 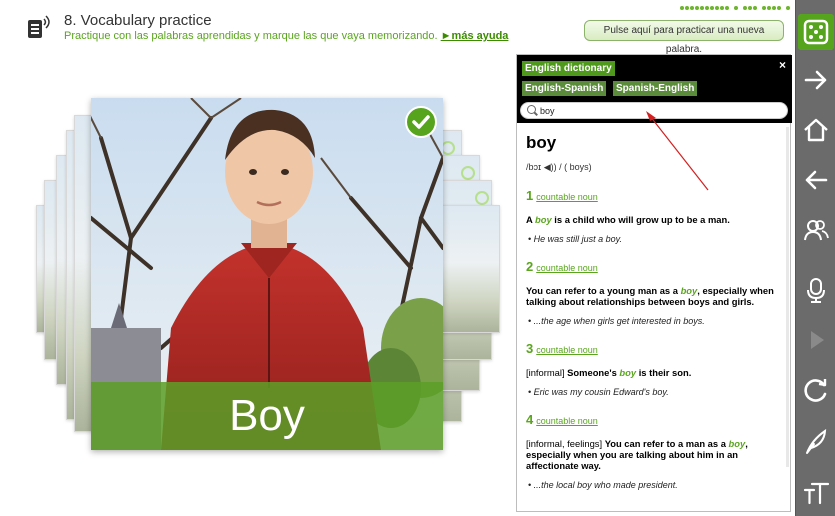 What do you see at coordinates (664, 372) in the screenshot?
I see `definition-text: is their son.` at bounding box center [664, 372].